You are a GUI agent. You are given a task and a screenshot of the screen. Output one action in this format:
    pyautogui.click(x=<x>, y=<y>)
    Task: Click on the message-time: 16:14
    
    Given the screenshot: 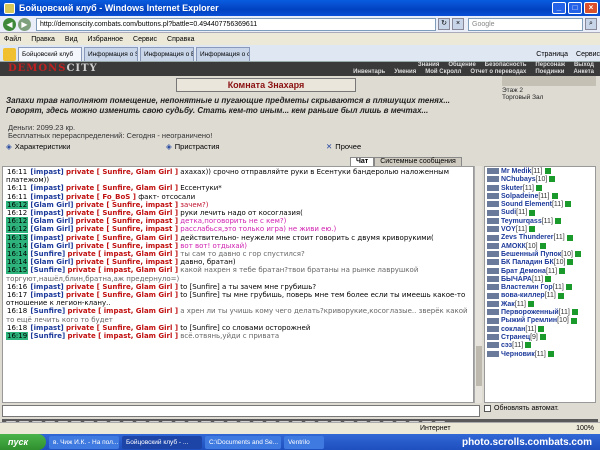 What is the action you would take?
    pyautogui.click(x=17, y=254)
    